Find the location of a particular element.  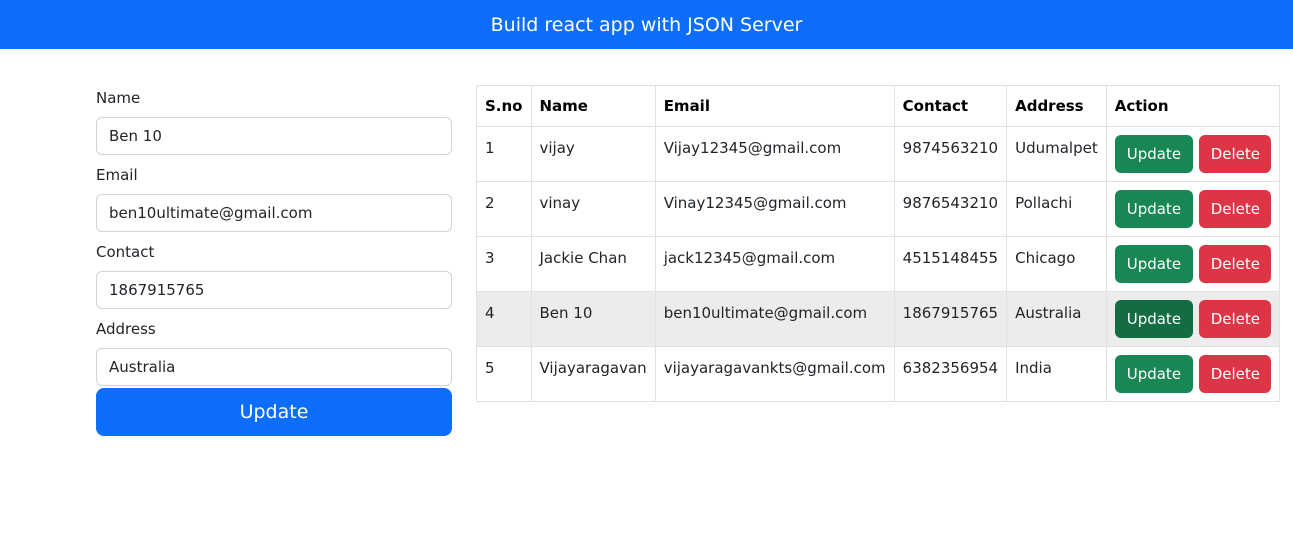

app-title: Build react app with JSON Server is located at coordinates (646, 24).